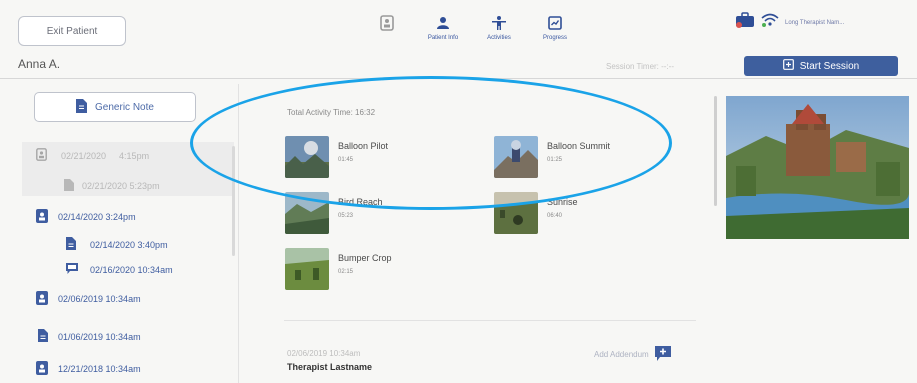  Describe the element at coordinates (745, 22) in the screenshot. I see `briefcase-icon` at that location.